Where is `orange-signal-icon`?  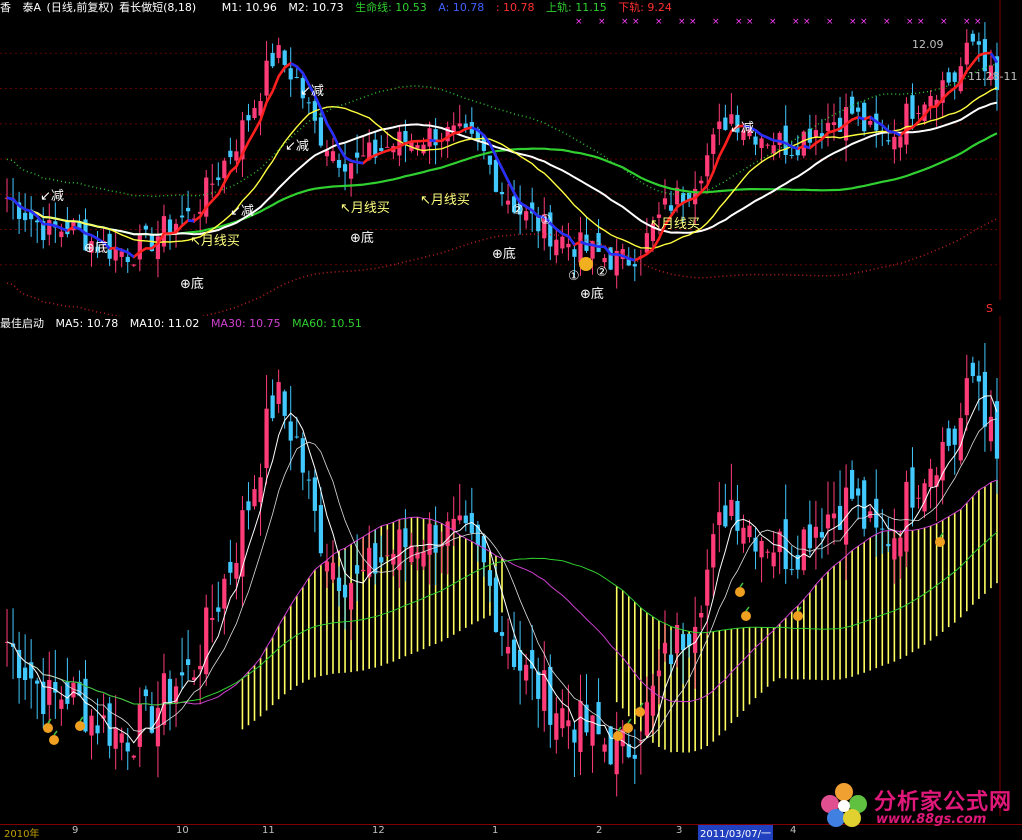 orange-signal-icon is located at coordinates (628, 728).